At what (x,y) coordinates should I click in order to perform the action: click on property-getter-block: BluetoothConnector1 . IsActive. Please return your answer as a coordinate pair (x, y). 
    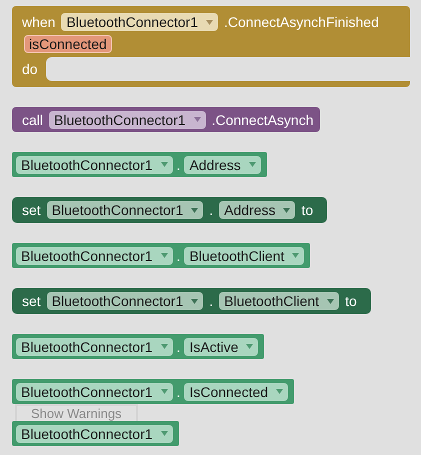
    Looking at the image, I should click on (138, 346).